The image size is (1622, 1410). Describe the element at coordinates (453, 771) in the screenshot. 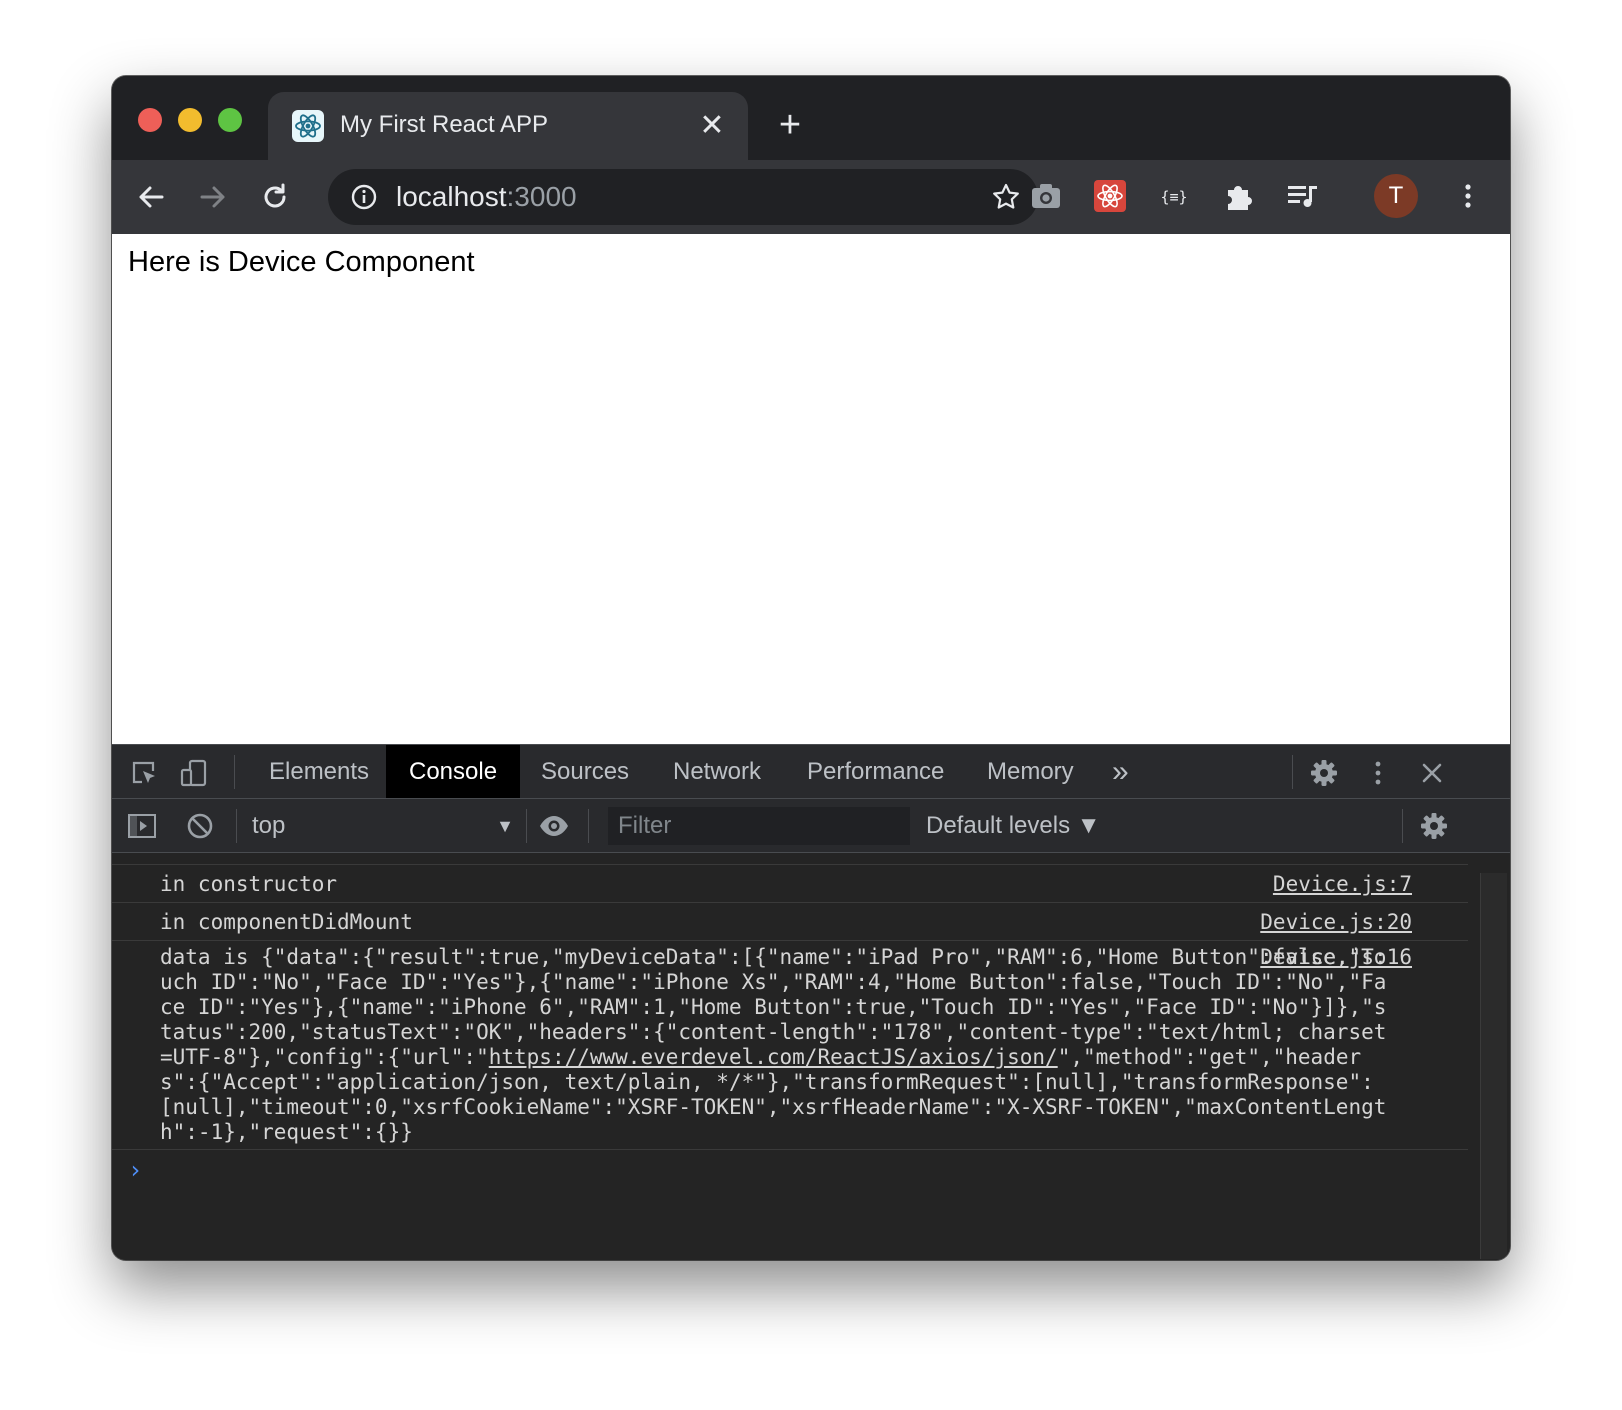

I see `tab-console: Console` at that location.